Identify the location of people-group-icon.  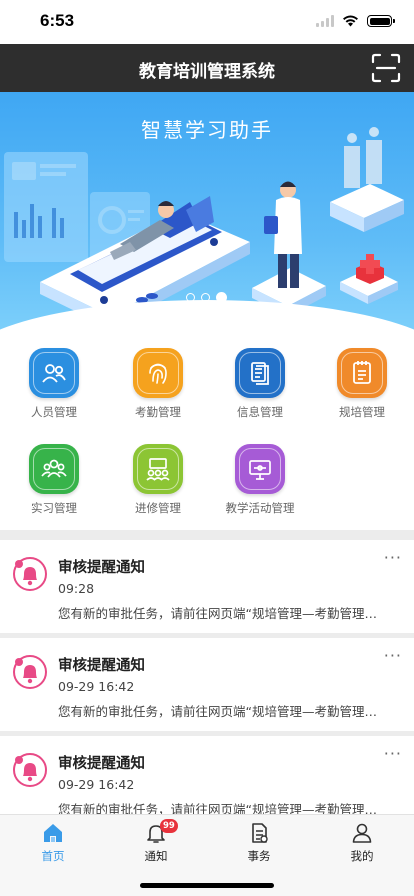
(54, 469).